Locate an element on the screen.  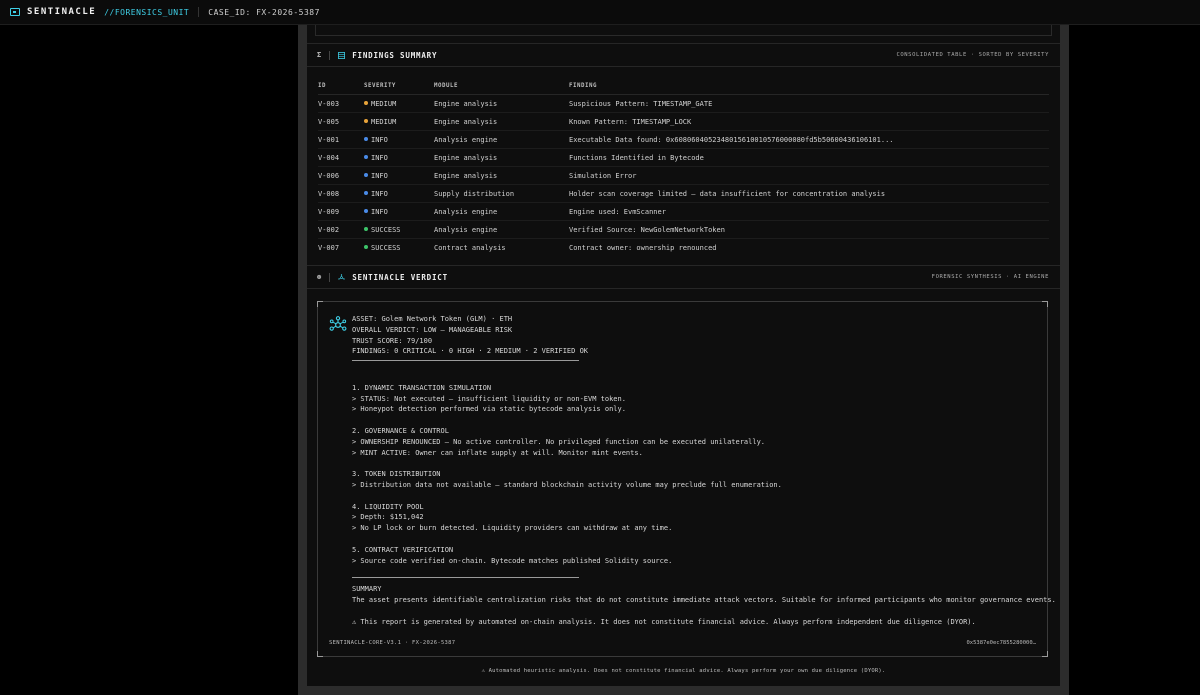
section-meta: FORENSIC SYNTHESIS · AI ENGINE is located at coordinates (990, 277).